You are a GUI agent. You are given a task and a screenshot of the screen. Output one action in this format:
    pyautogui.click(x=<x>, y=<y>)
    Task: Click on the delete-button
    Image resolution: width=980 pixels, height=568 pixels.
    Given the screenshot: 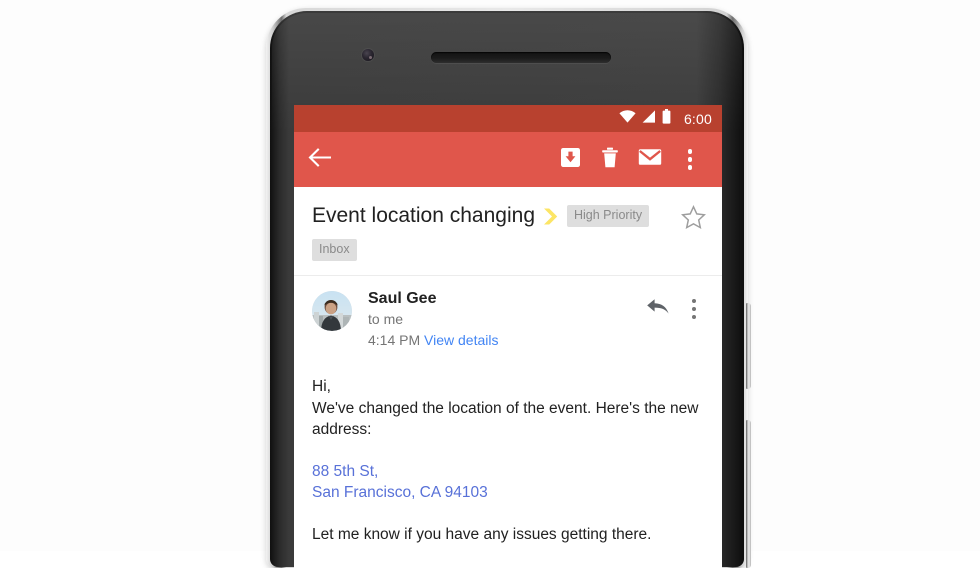 What is the action you would take?
    pyautogui.click(x=610, y=160)
    